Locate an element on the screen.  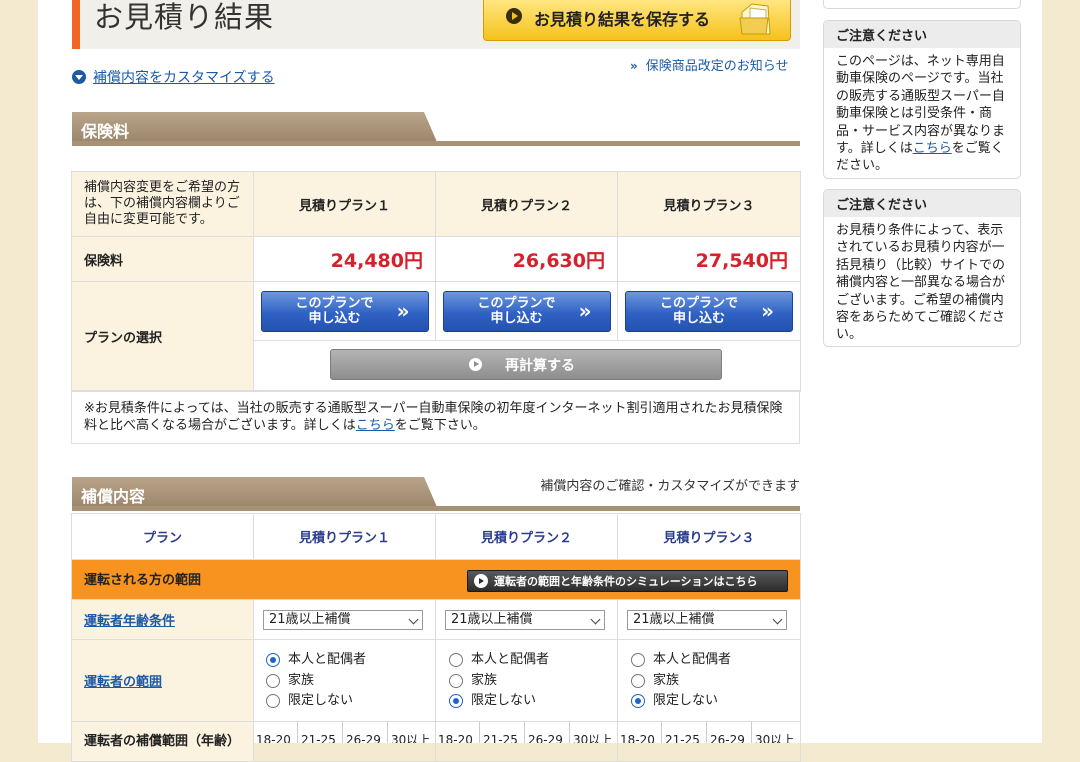
customize-note: 補償内容変更をご希望の方は、下の補償内容欄よりご自由に変更可能です。 is located at coordinates (162, 204).